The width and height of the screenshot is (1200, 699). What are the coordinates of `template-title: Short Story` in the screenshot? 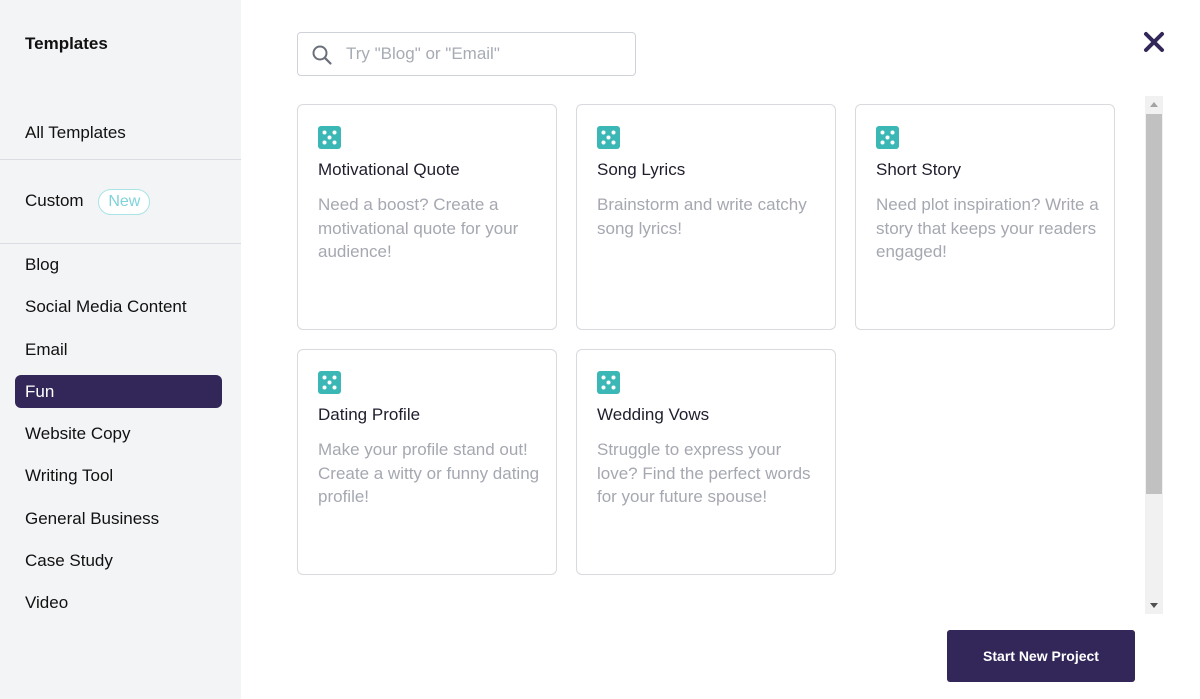 It's located at (919, 169).